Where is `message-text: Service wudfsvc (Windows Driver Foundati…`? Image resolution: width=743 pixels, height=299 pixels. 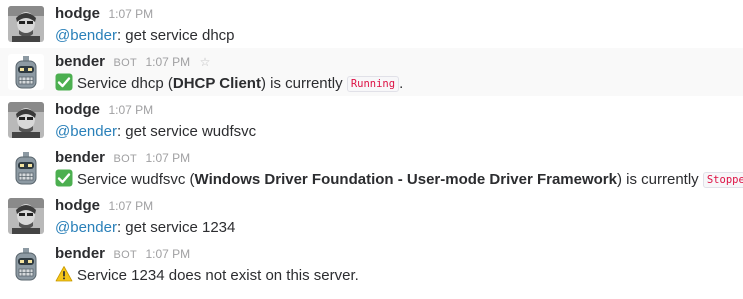
message-text: Service wudfsvc (Windows Driver Foundati… is located at coordinates (399, 180).